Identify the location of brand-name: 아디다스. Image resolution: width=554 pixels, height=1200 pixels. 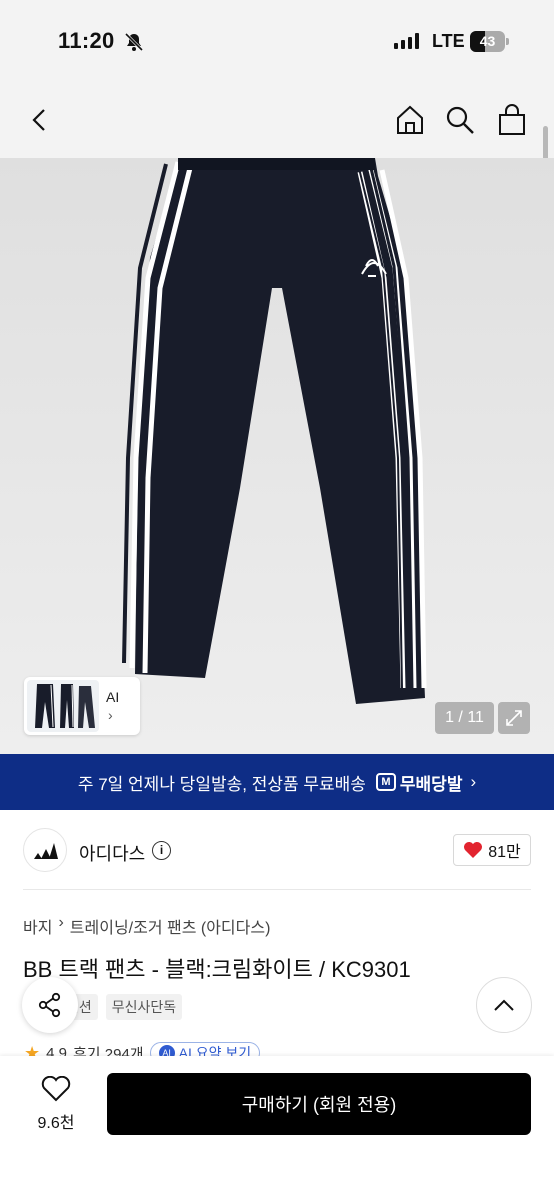
(112, 853).